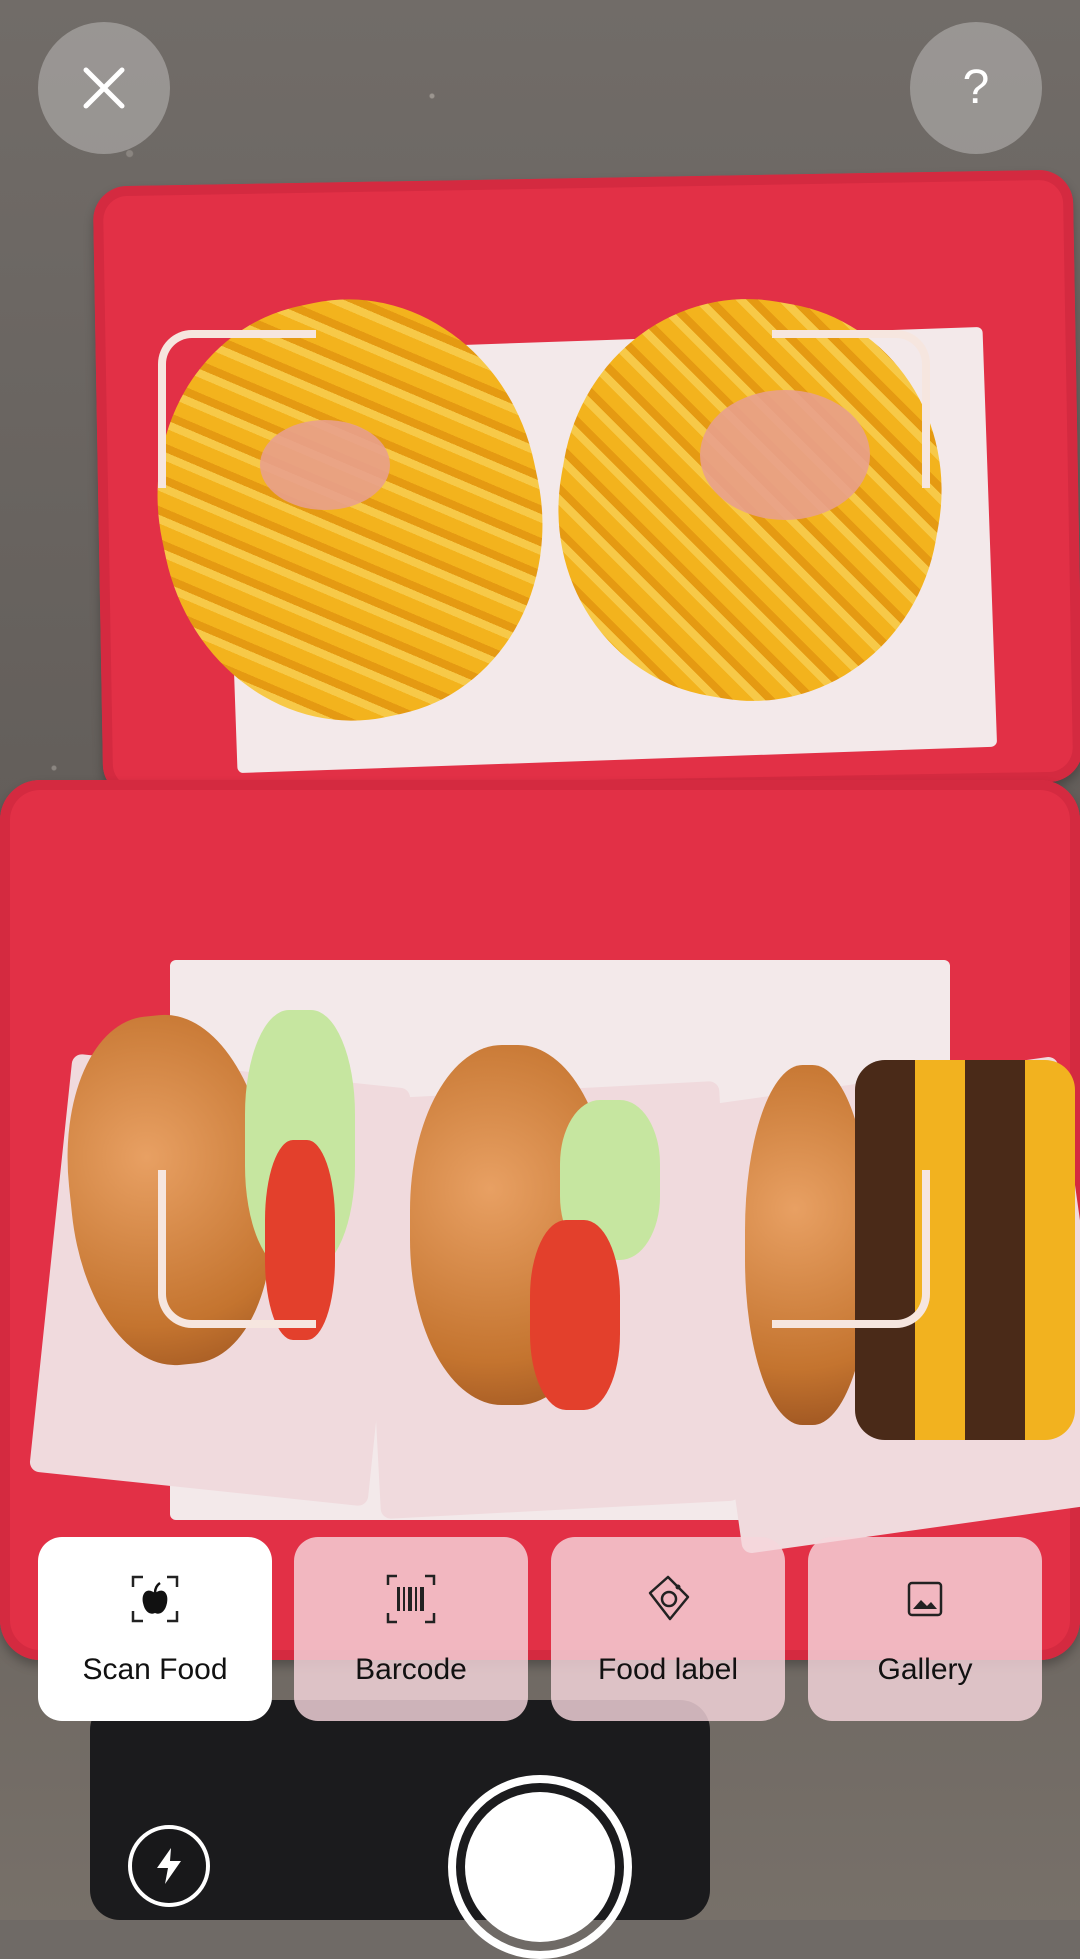  What do you see at coordinates (925, 1629) in the screenshot?
I see `gallery-button: Gallery` at bounding box center [925, 1629].